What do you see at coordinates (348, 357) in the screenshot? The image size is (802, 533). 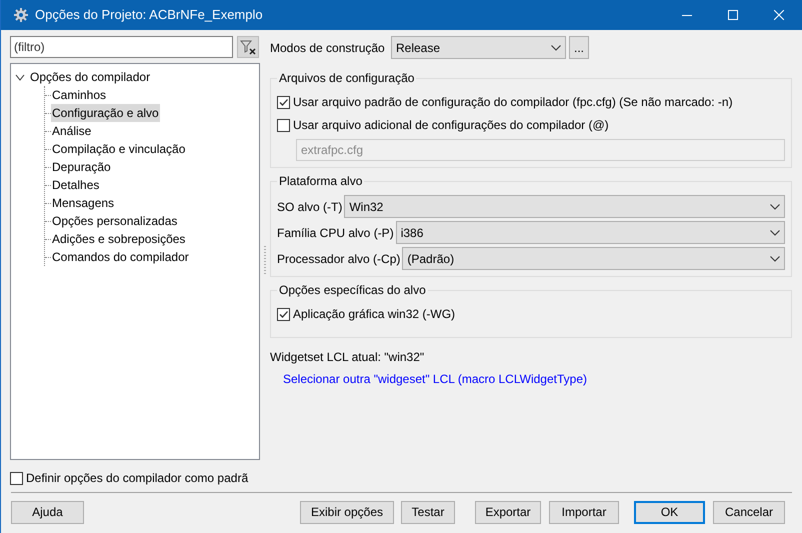 I see `widgetset-text: Widgetset LCL atual: "win32"` at bounding box center [348, 357].